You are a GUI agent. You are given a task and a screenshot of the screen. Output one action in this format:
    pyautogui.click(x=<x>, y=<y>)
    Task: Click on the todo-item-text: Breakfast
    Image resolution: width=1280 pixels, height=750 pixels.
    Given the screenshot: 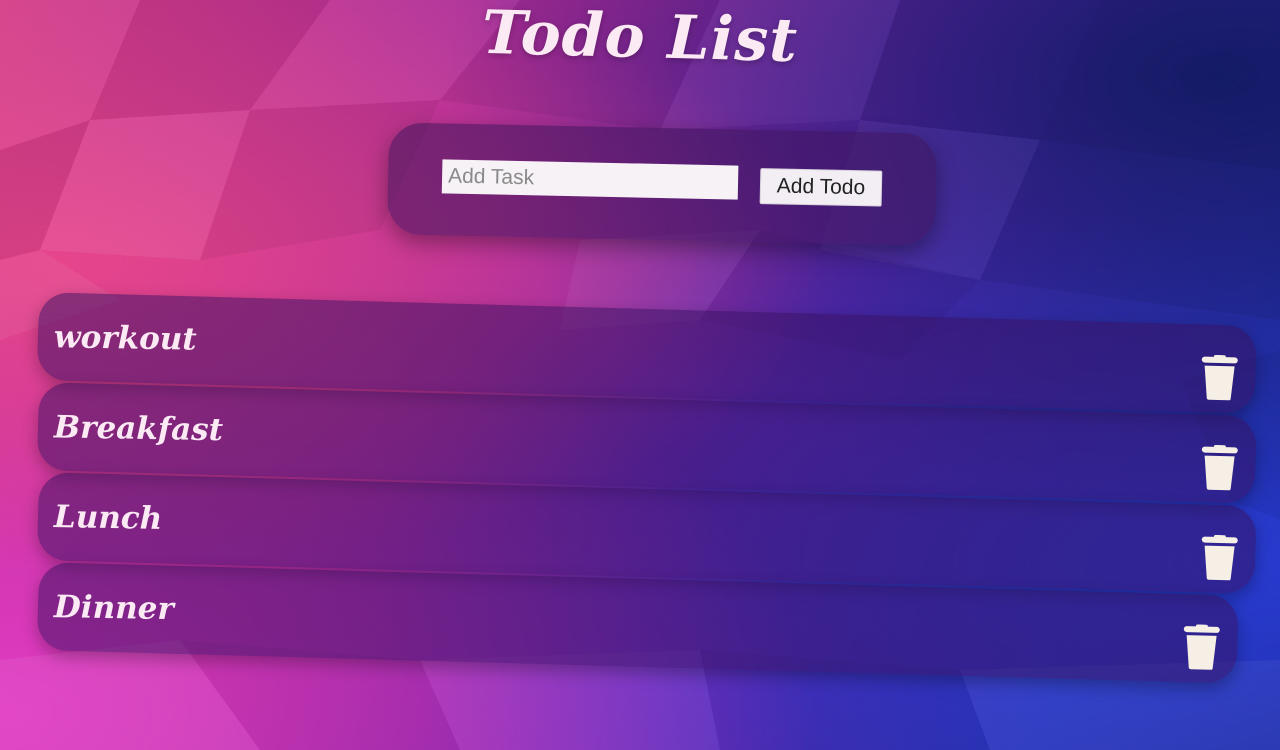 What is the action you would take?
    pyautogui.click(x=138, y=429)
    